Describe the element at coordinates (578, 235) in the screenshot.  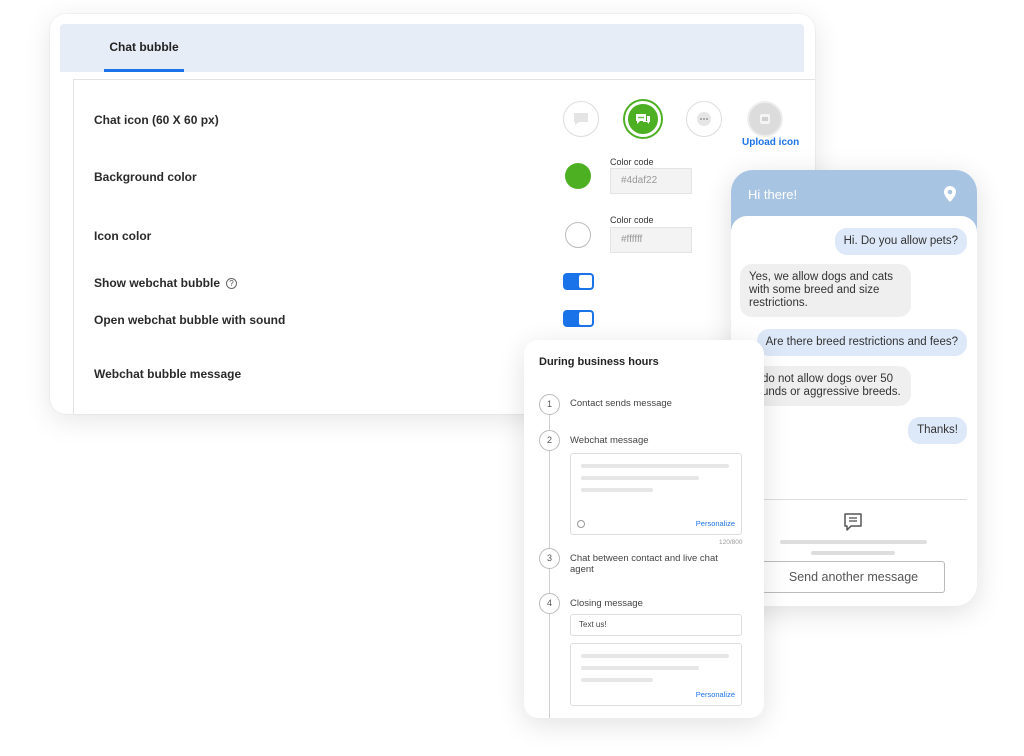
I see `icon-color-swatch` at that location.